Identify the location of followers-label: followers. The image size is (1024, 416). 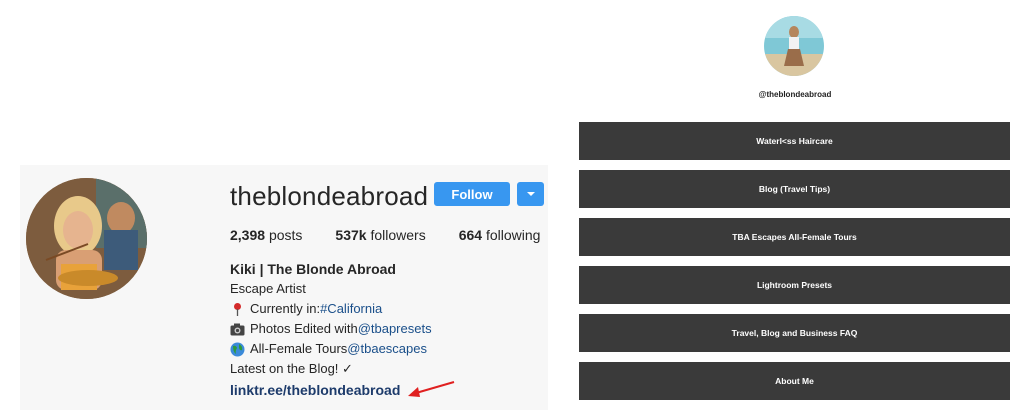
(398, 235).